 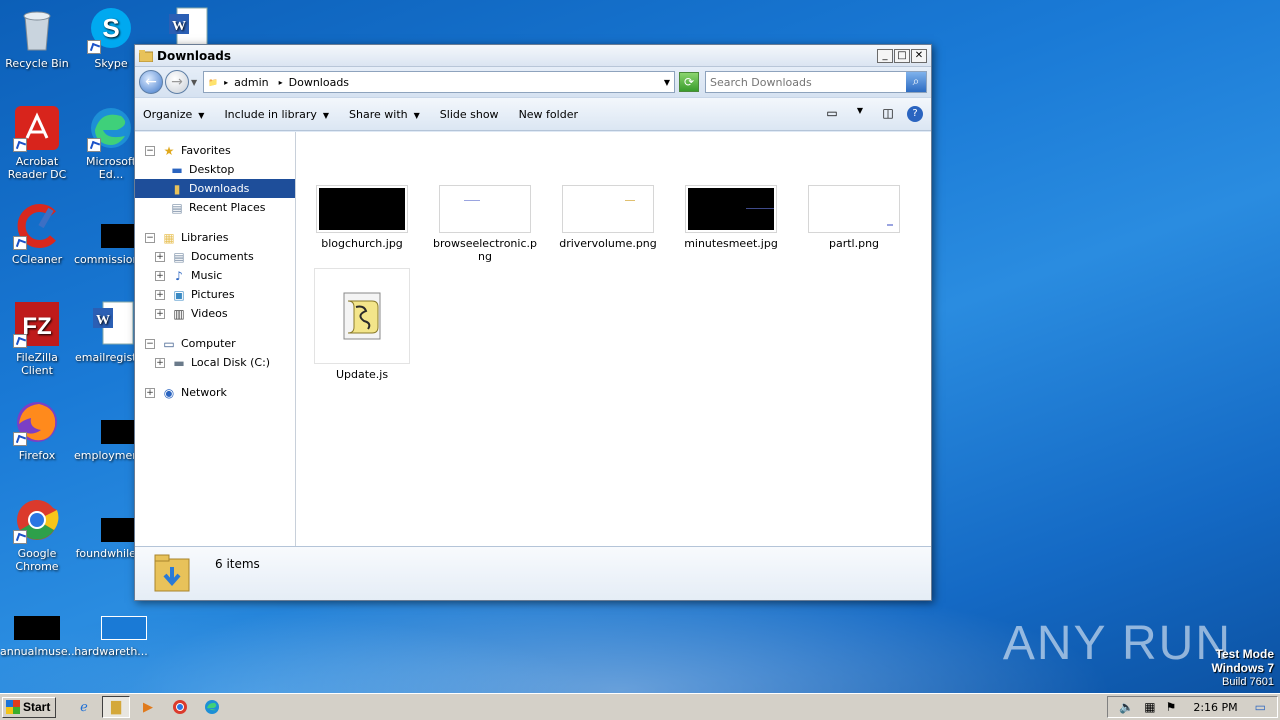 What do you see at coordinates (276, 114) in the screenshot?
I see `include-in-library-menu: Include in library ▼` at bounding box center [276, 114].